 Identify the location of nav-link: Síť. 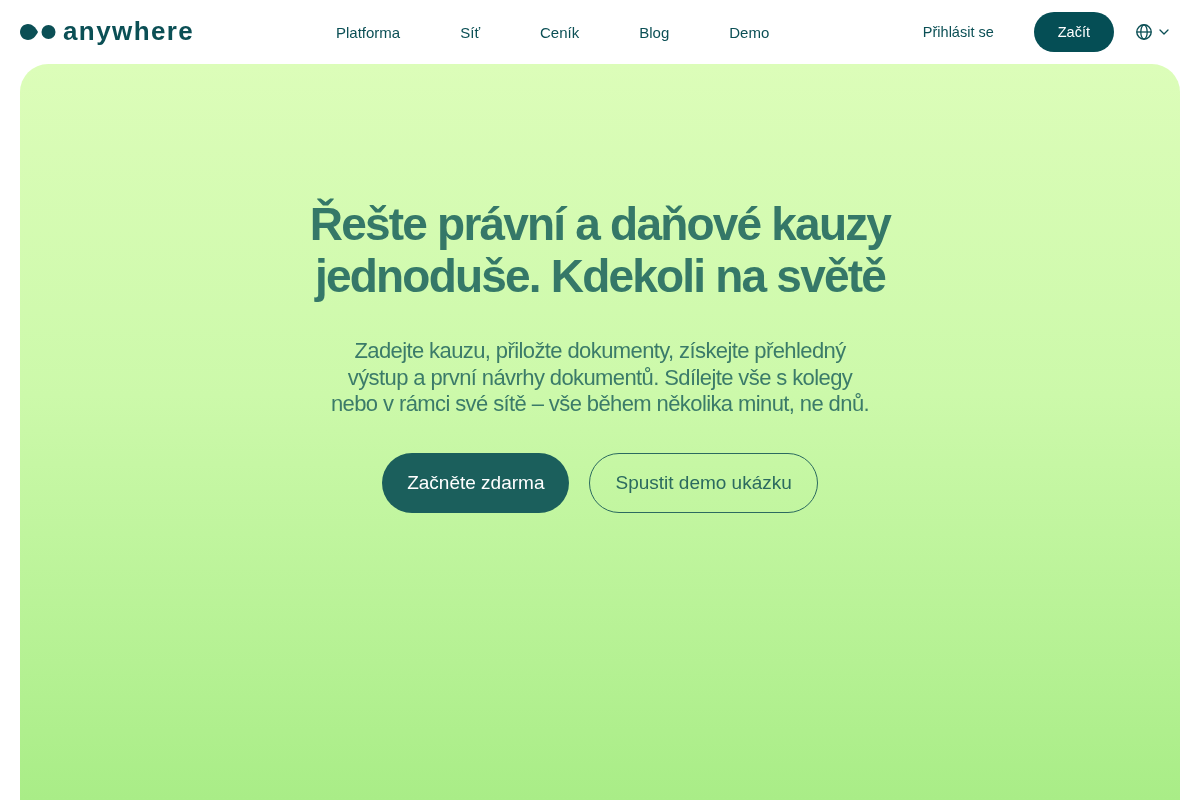
(470, 32).